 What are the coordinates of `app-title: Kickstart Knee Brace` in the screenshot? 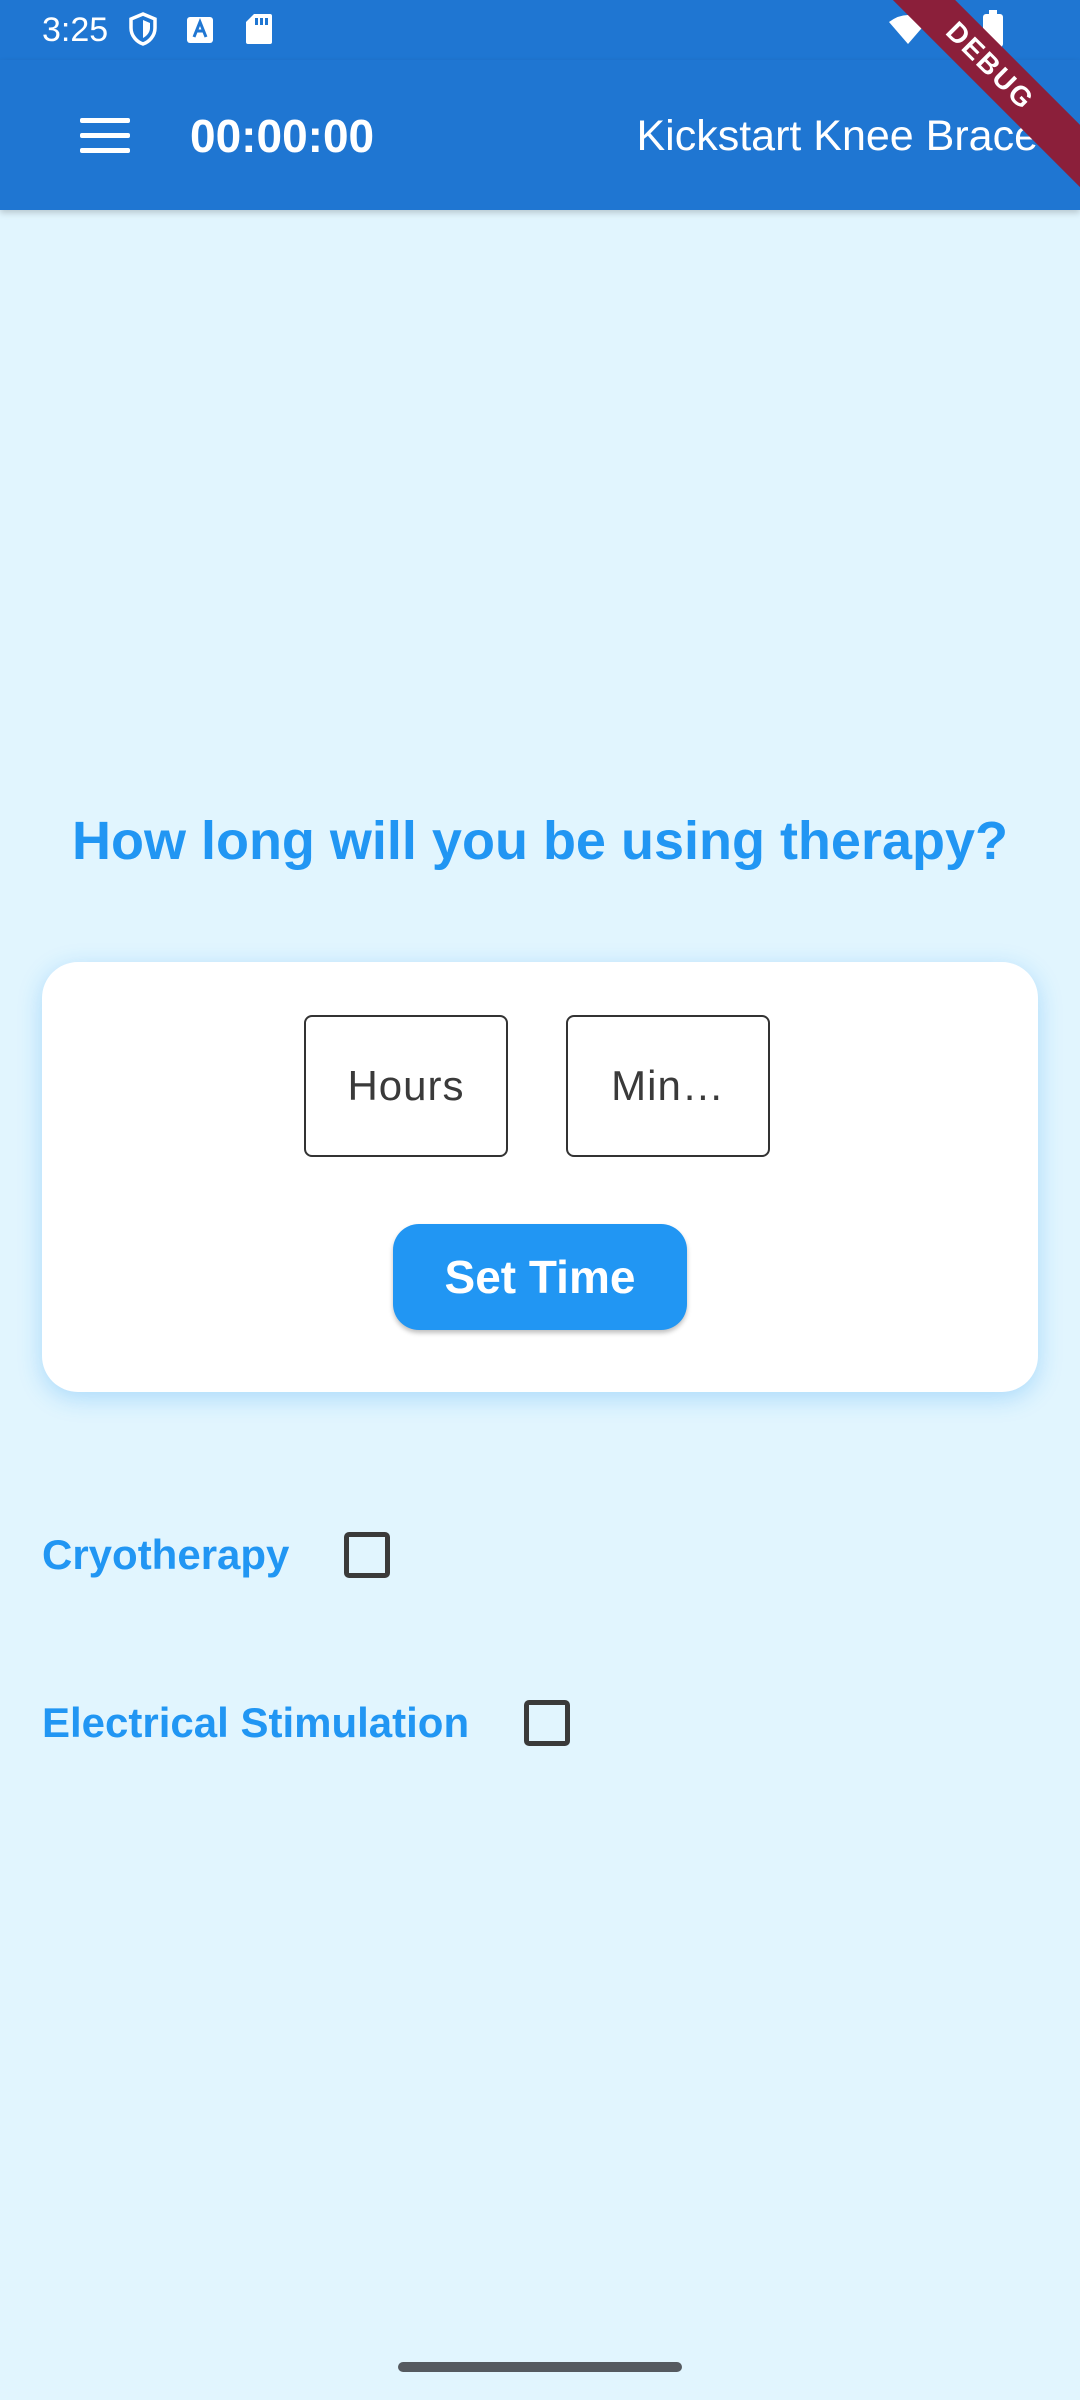 It's located at (837, 136).